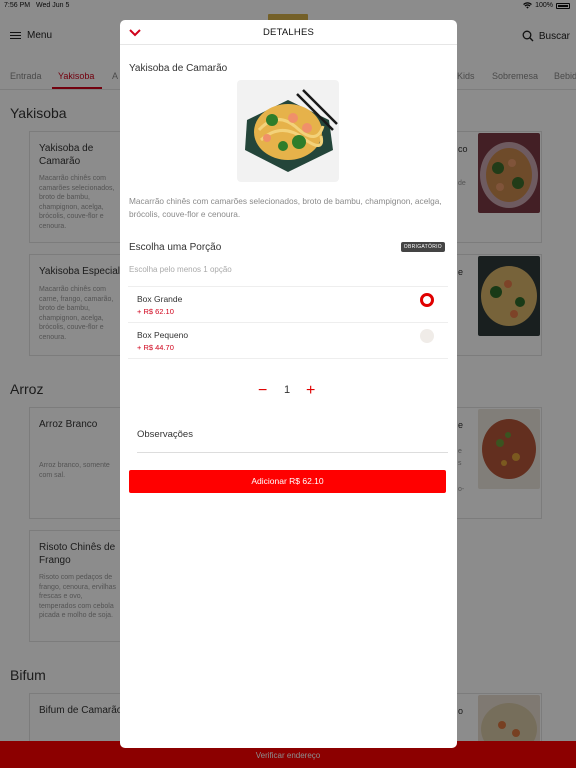 Image resolution: width=576 pixels, height=768 pixels. Describe the element at coordinates (175, 247) in the screenshot. I see `portion-title: Escolha uma Porção` at that location.